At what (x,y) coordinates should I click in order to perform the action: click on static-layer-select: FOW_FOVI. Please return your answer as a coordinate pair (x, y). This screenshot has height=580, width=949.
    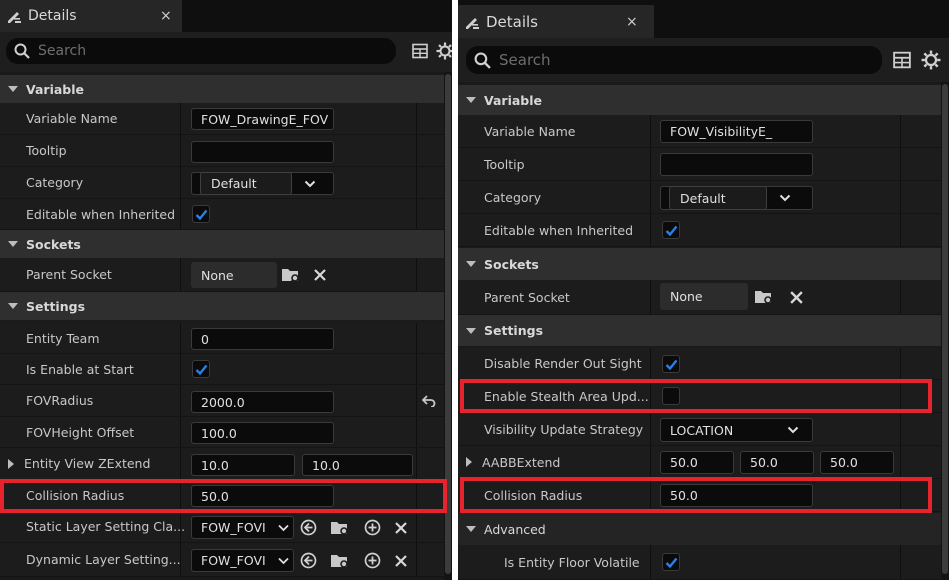
    Looking at the image, I should click on (242, 527).